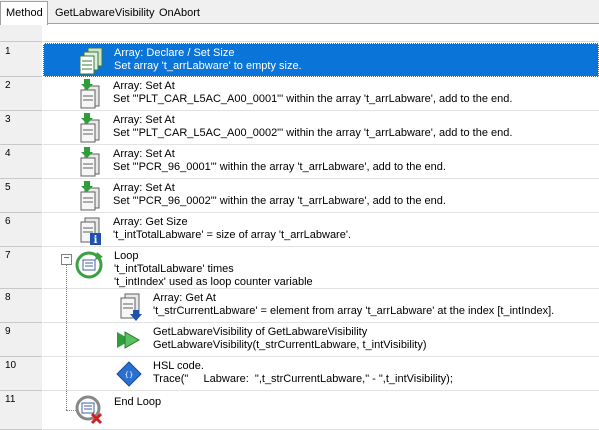 The width and height of the screenshot is (599, 430). What do you see at coordinates (66, 259) in the screenshot?
I see `collapse-loop-button: −` at bounding box center [66, 259].